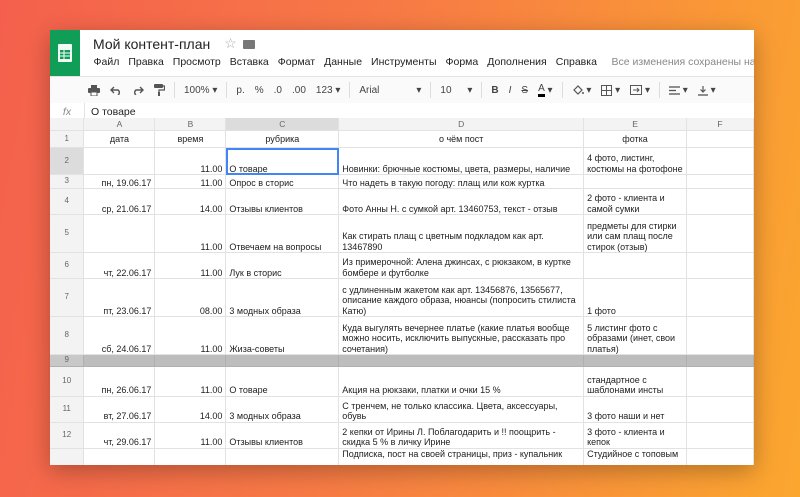 This screenshot has width=800, height=497. Describe the element at coordinates (119, 381) in the screenshot. I see `table-cell: пн, 26.06.17` at that location.